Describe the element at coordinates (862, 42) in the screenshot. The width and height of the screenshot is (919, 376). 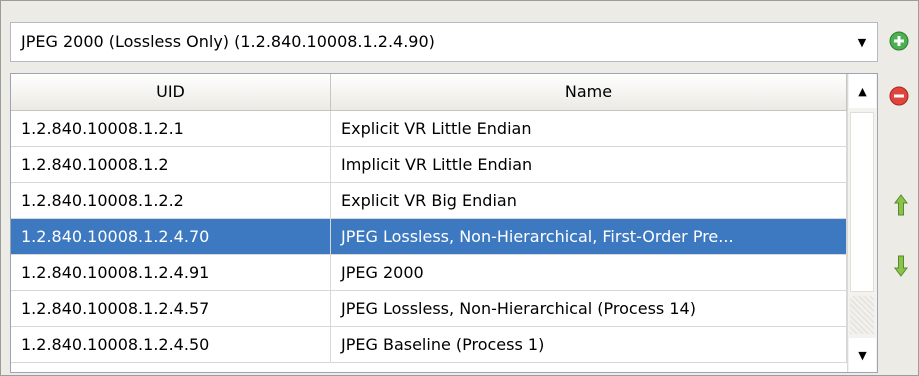
I see `dropdown-arrow-icon: ▼` at that location.